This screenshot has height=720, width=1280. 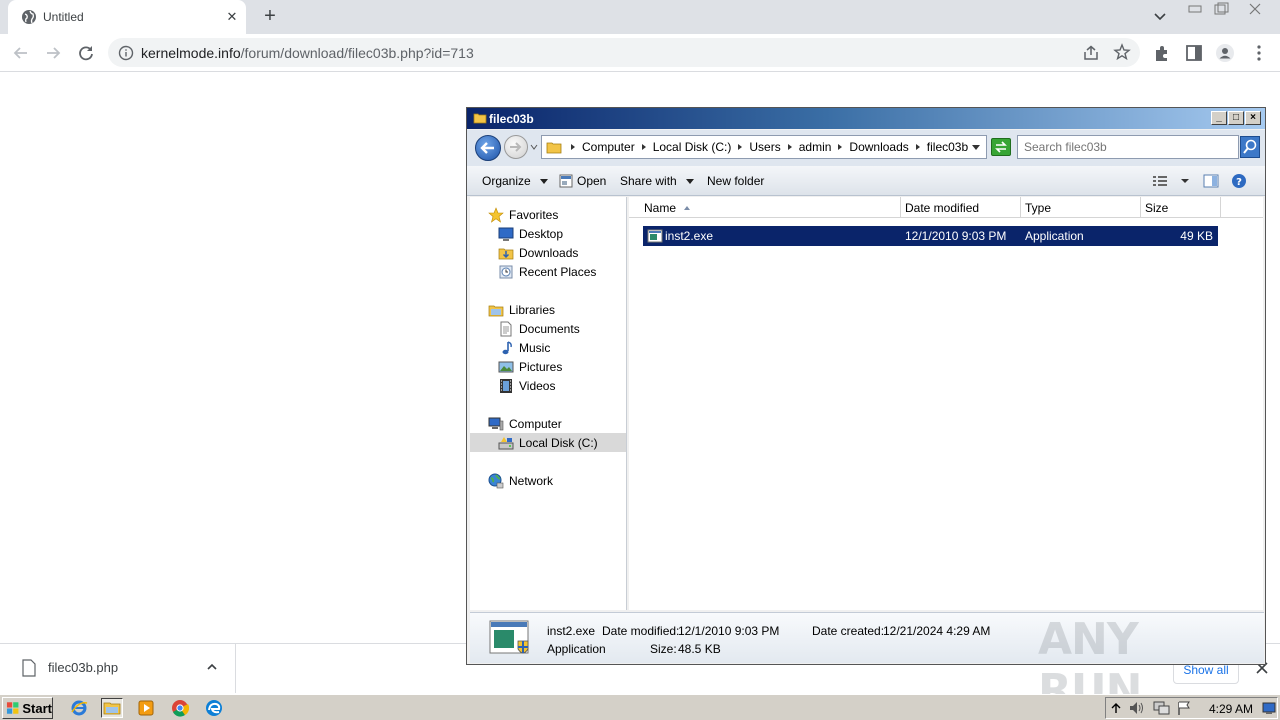 I want to click on extensions-puzzle-icon, so click(x=1162, y=53).